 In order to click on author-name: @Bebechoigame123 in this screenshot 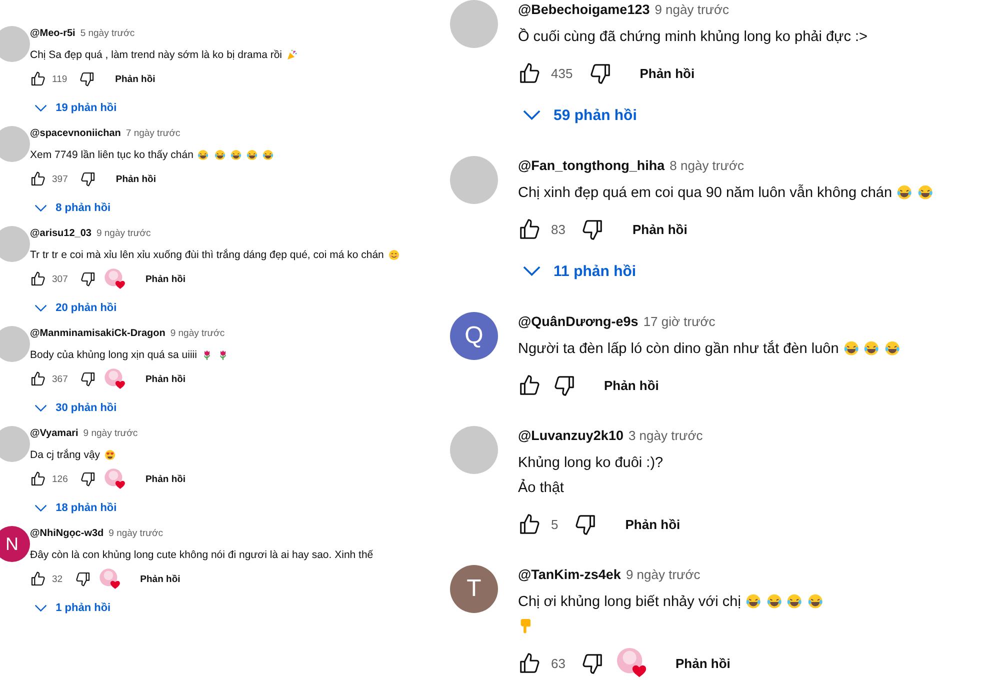, I will do `click(584, 10)`.